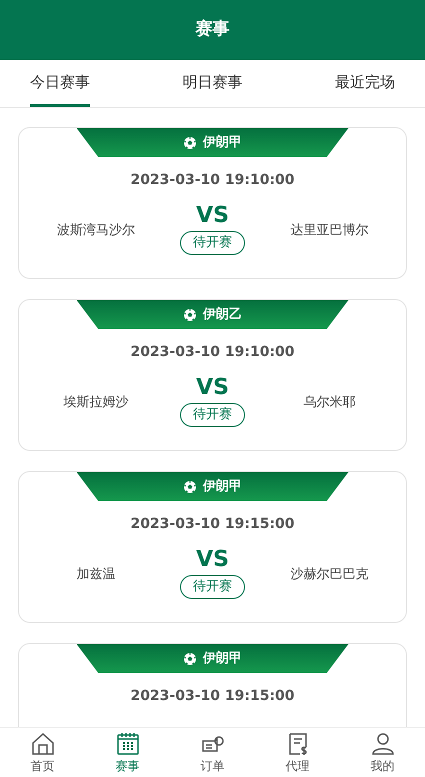  I want to click on nav-item: 赛事, so click(127, 752).